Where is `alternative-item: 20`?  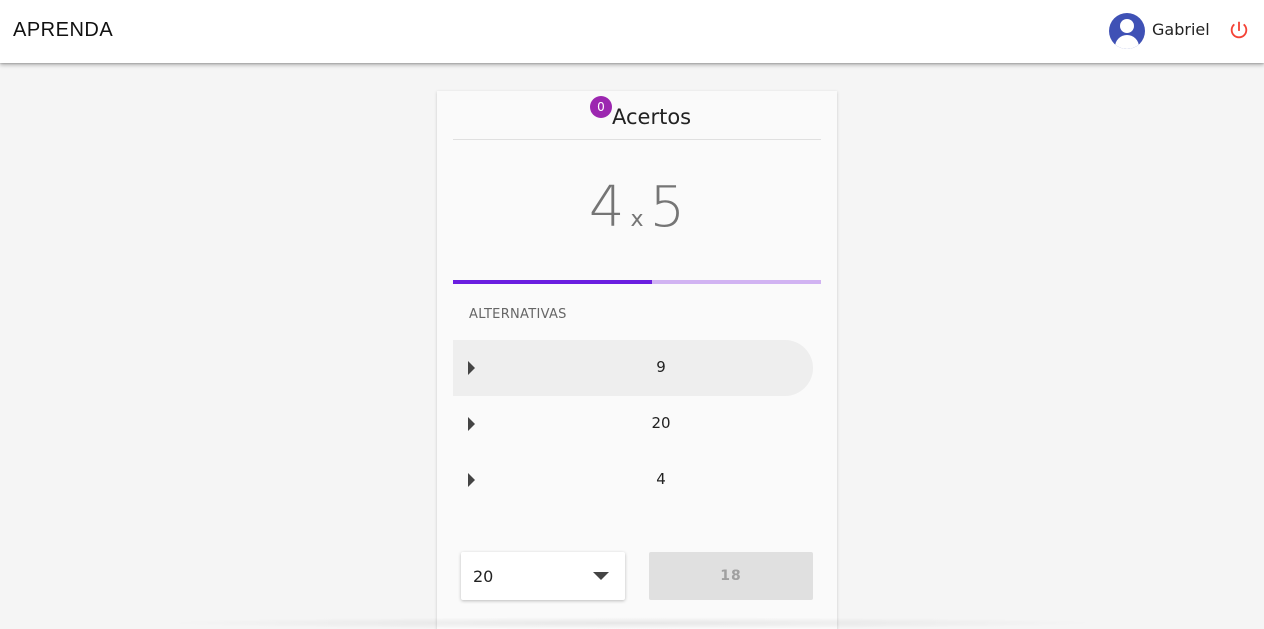
alternative-item: 20 is located at coordinates (633, 424).